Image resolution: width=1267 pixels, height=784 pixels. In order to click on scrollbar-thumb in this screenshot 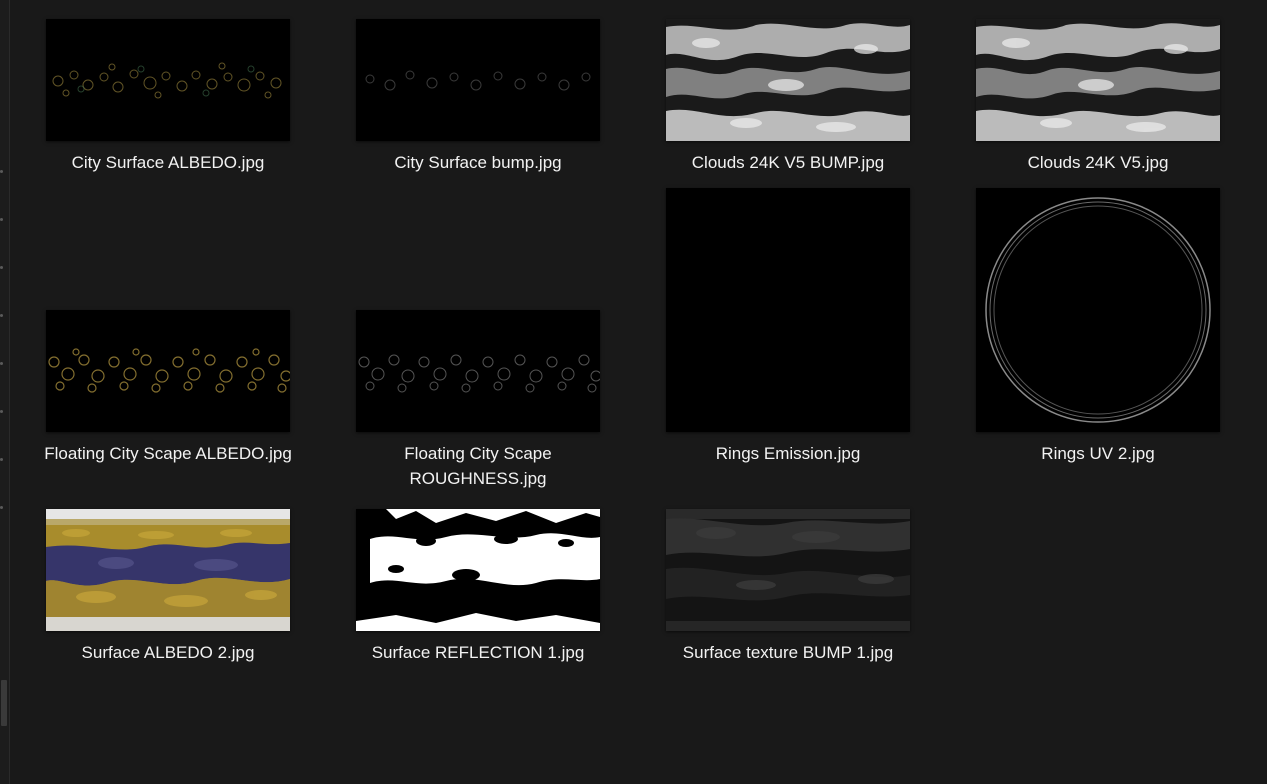, I will do `click(4, 703)`.